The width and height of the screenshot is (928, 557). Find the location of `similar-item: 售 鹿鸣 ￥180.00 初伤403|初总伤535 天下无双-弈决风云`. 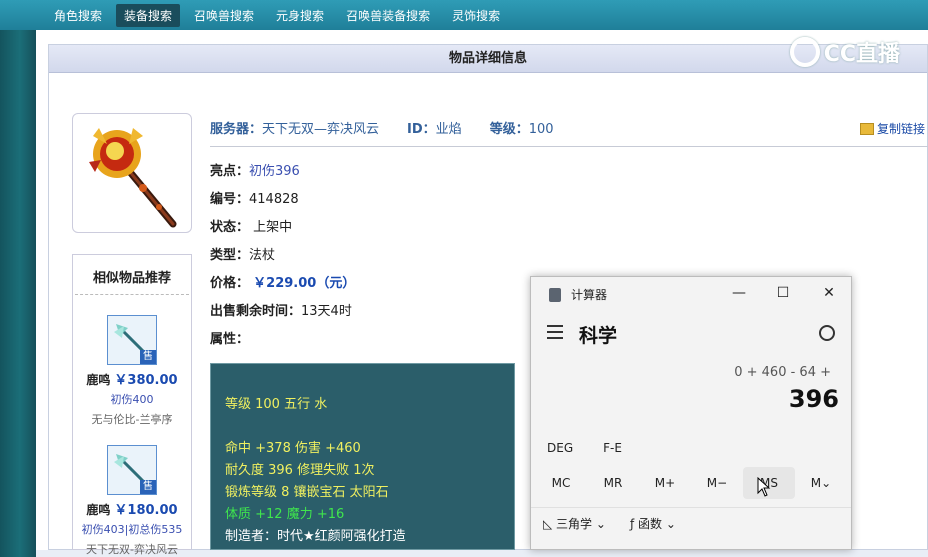

similar-item: 售 鹿鸣 ￥180.00 初伤403|初总伤535 天下无双-弈决风云 is located at coordinates (132, 501).